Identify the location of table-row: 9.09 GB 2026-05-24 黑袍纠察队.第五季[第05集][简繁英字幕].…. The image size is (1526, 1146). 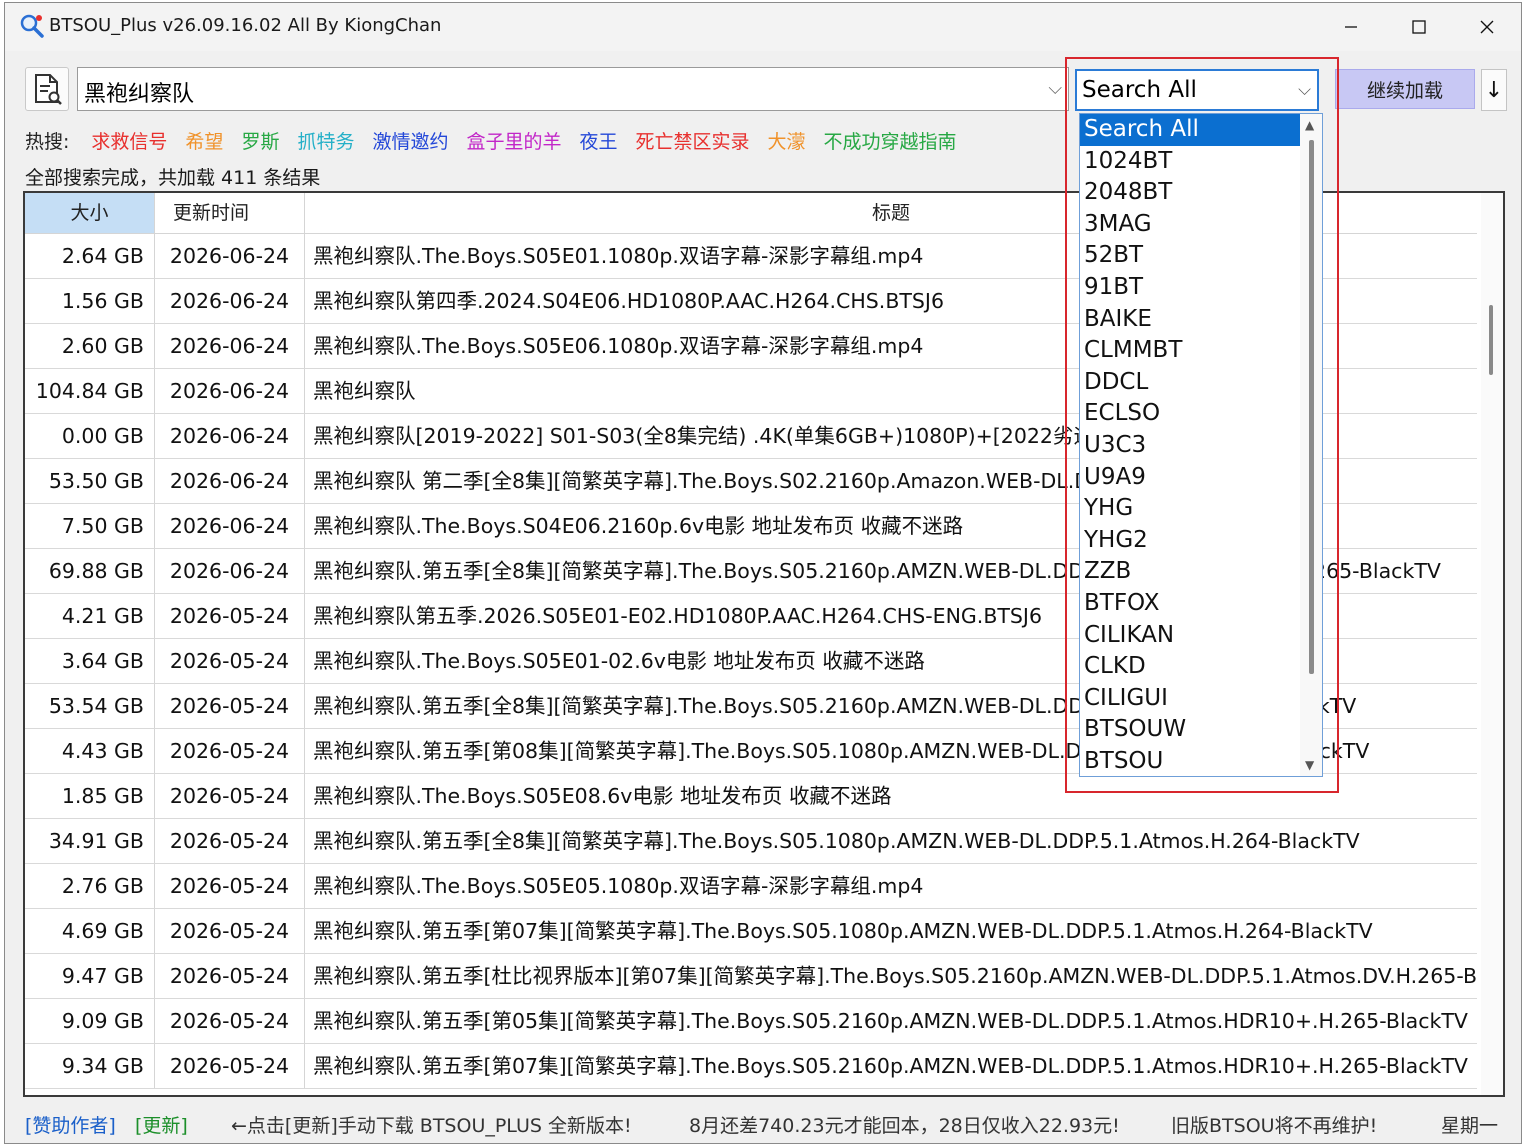
(751, 1021).